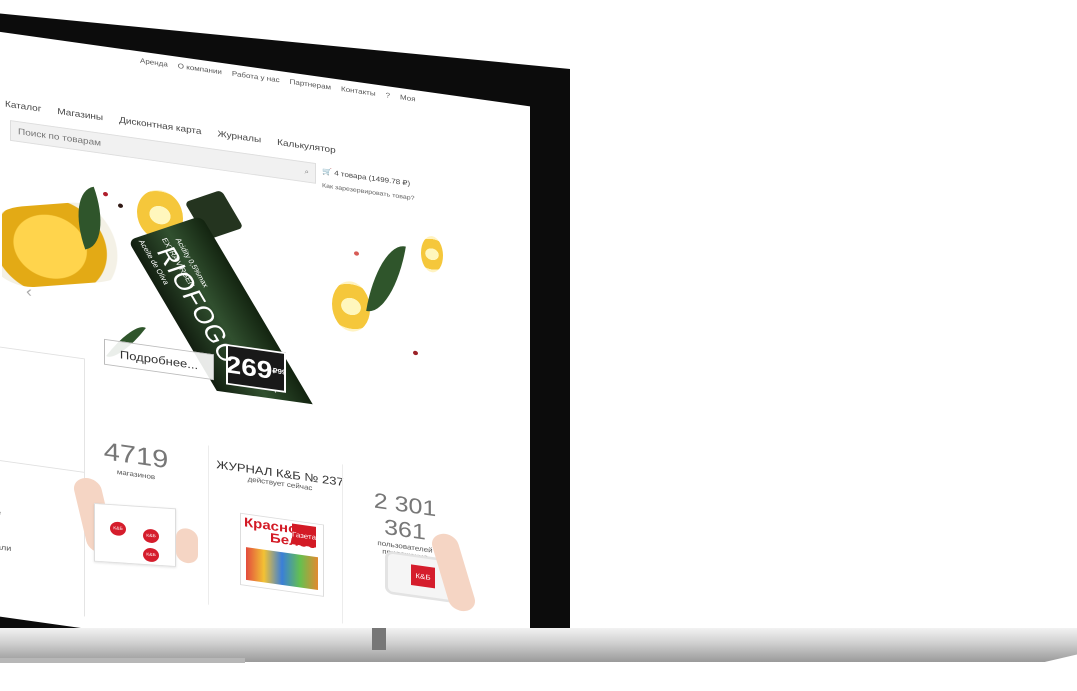 The width and height of the screenshot is (1077, 691). What do you see at coordinates (154, 63) in the screenshot?
I see `top-link-rent: Аренда` at bounding box center [154, 63].